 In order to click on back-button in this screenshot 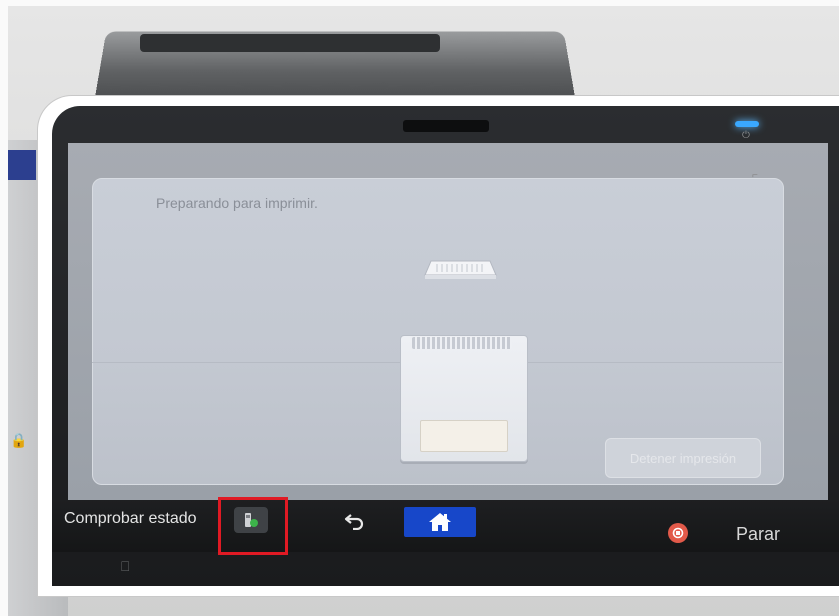, I will do `click(355, 521)`.